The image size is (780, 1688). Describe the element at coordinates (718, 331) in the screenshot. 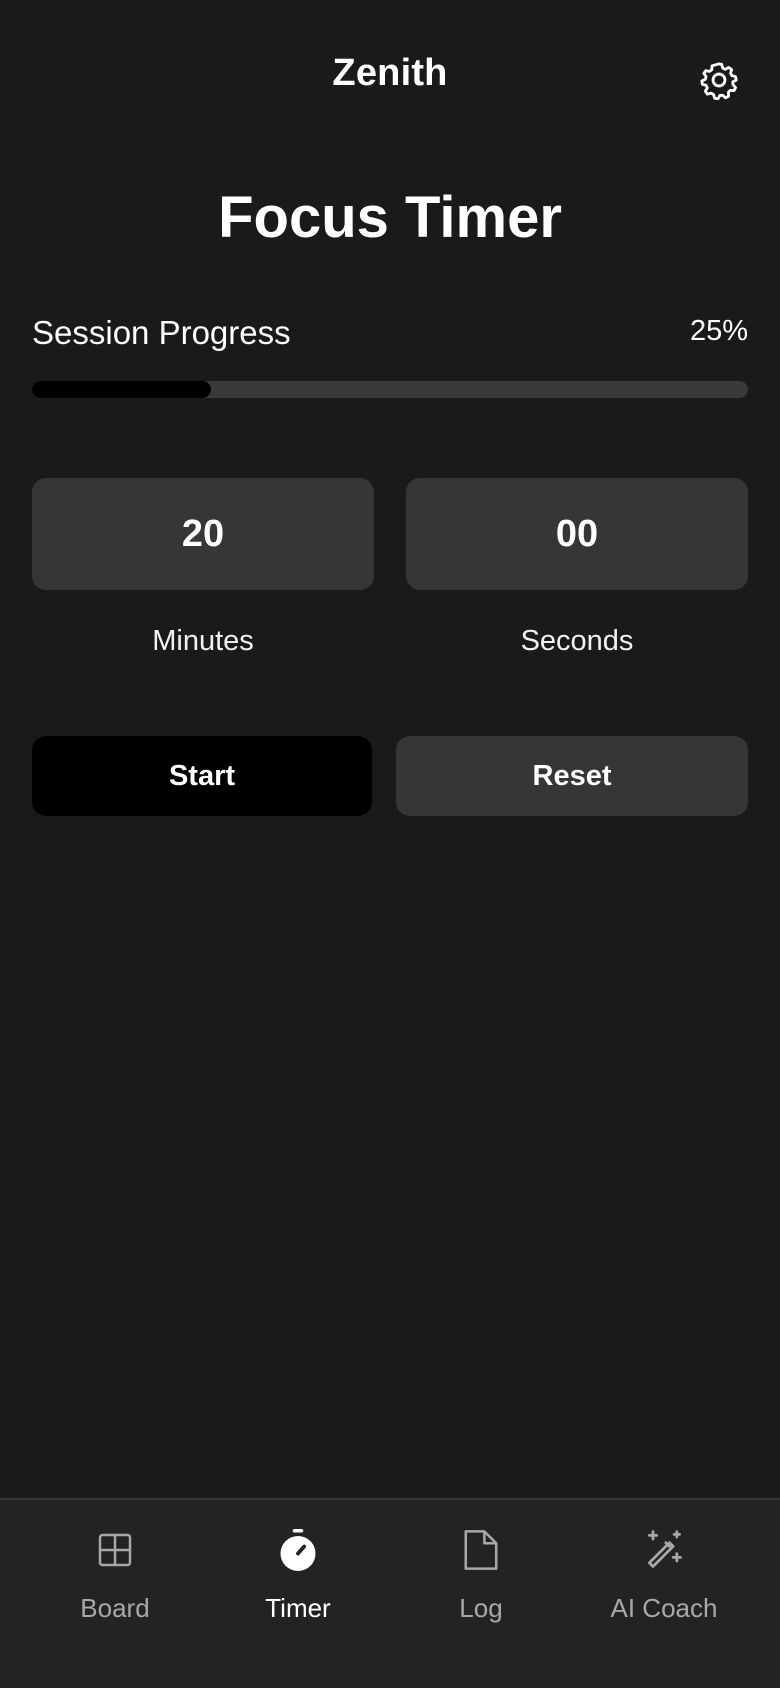

I see `session-progress-percent: 25%` at that location.